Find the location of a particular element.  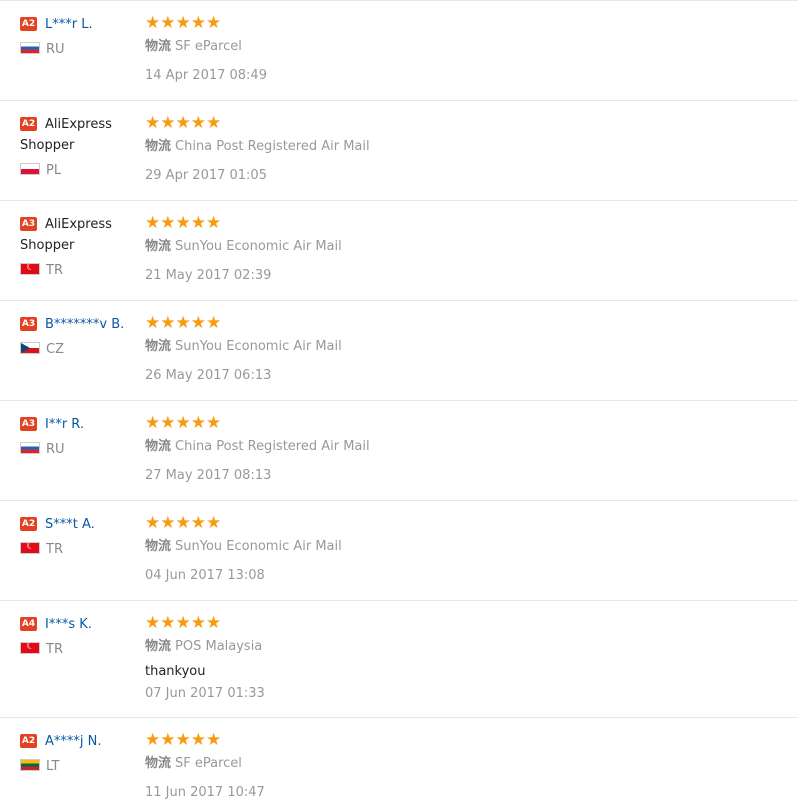

reviewer-info: A4 I***s K. TR is located at coordinates (79, 635).